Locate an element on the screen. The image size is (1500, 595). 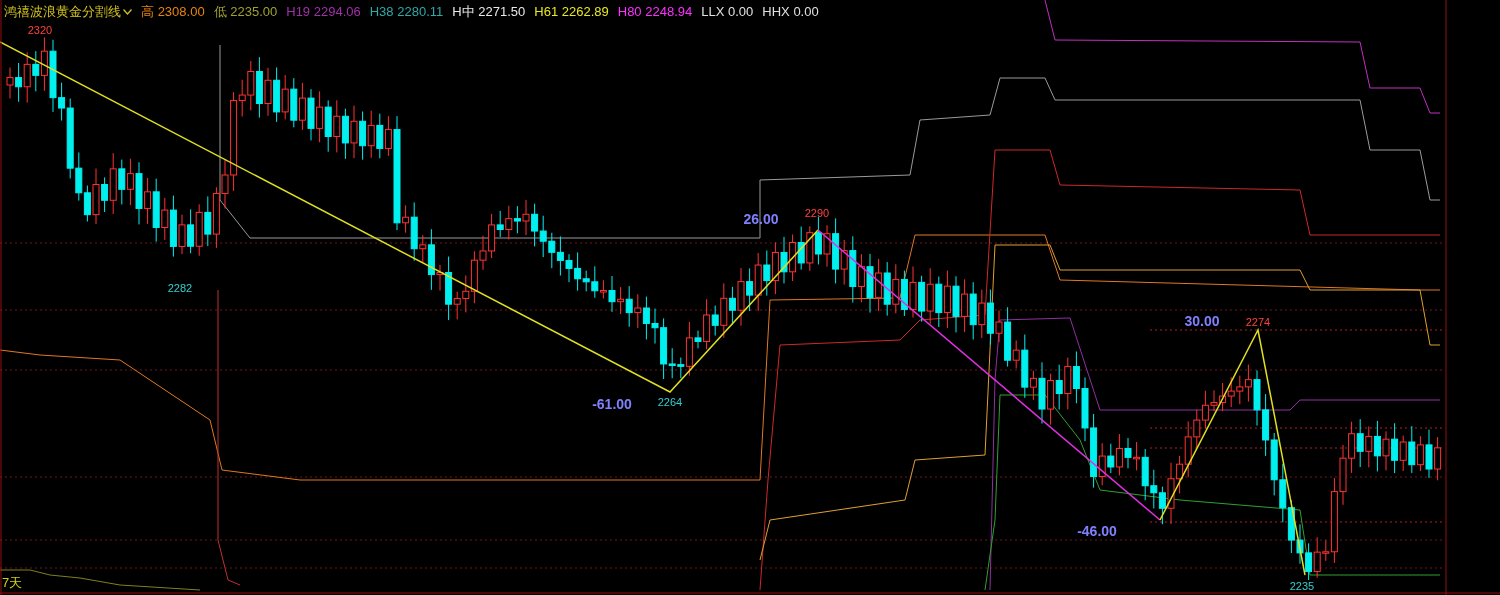
price-label: 2282 is located at coordinates (180, 288).